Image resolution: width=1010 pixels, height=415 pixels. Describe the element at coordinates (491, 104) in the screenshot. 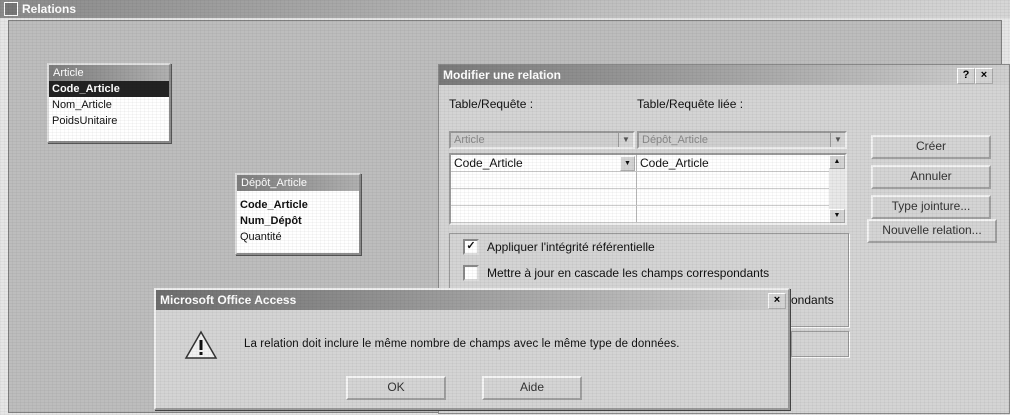

I see `table-label: Table/Requête :` at that location.